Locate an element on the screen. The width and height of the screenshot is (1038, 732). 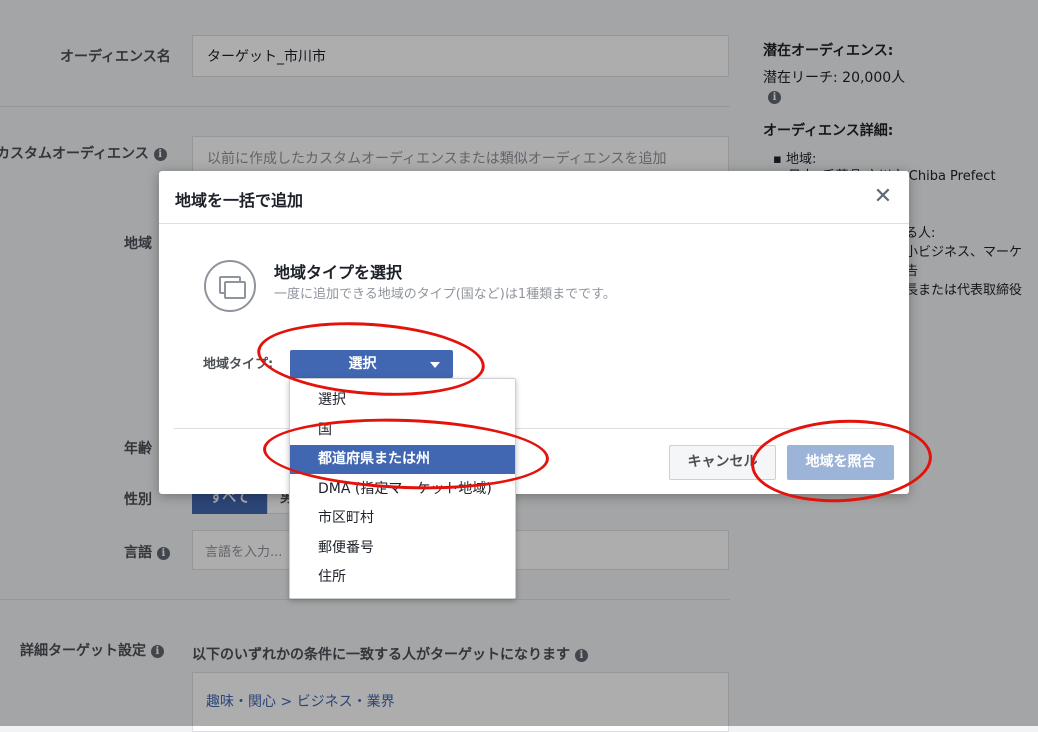
select-type-title: 地域タイプを選択 is located at coordinates (338, 272).